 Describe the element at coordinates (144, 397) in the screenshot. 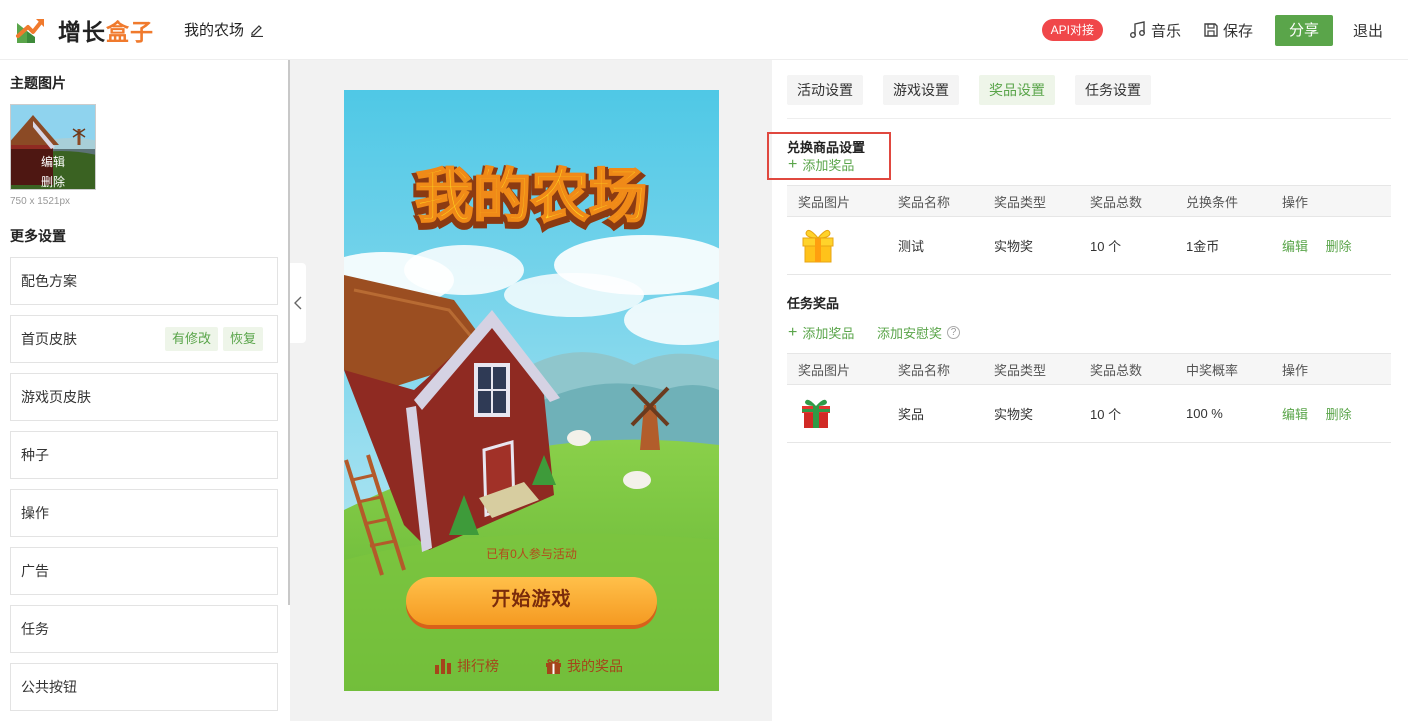

I see `settings-item-game-skin: 游戏页皮肤` at that location.